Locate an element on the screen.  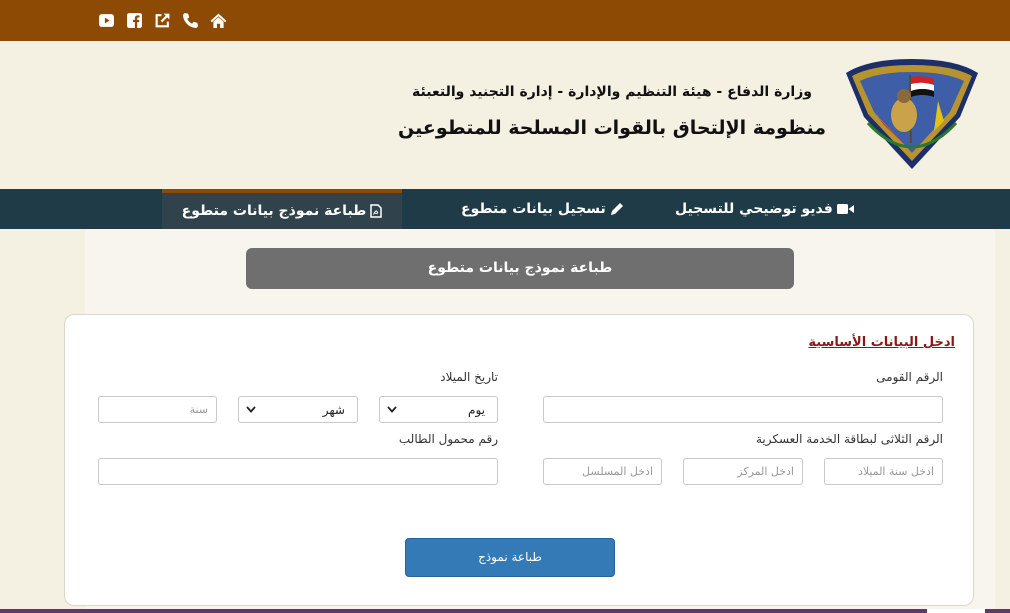
mobile-label: رقم محمول الطالب is located at coordinates (448, 439).